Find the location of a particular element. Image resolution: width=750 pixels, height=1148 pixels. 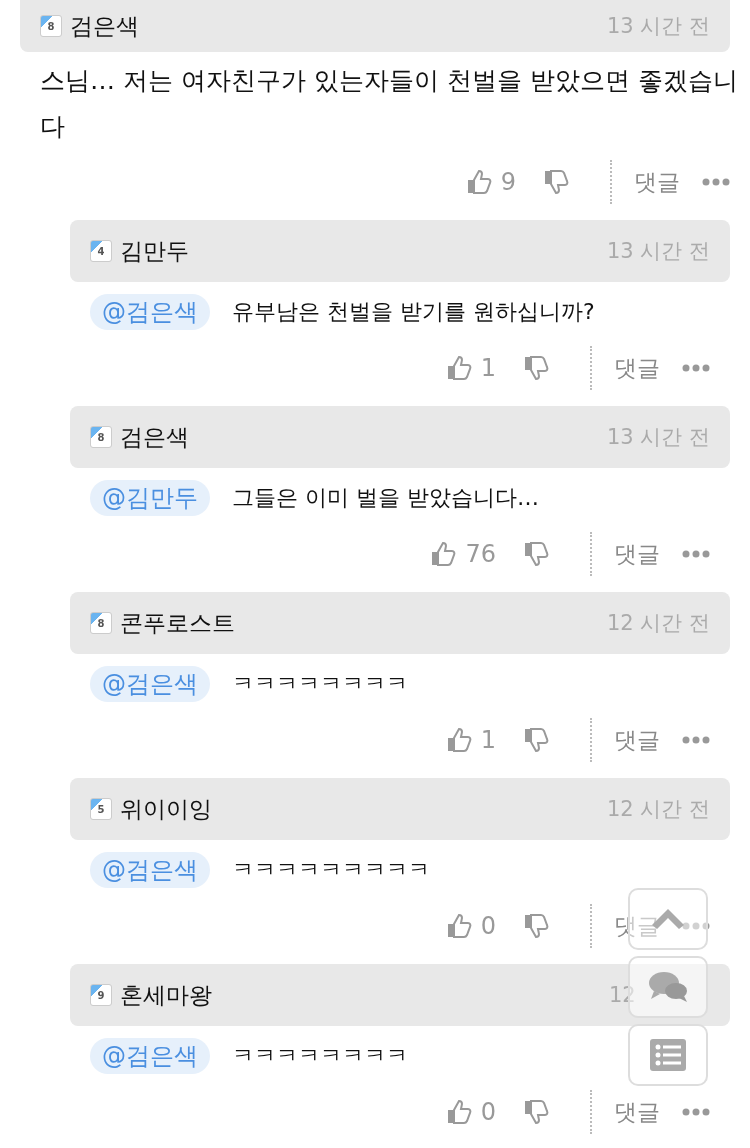

comment-text: 스님… 저는 여자친구가 있는자들이 천벌을 받았으면 좋겠습니다 is located at coordinates (389, 104).